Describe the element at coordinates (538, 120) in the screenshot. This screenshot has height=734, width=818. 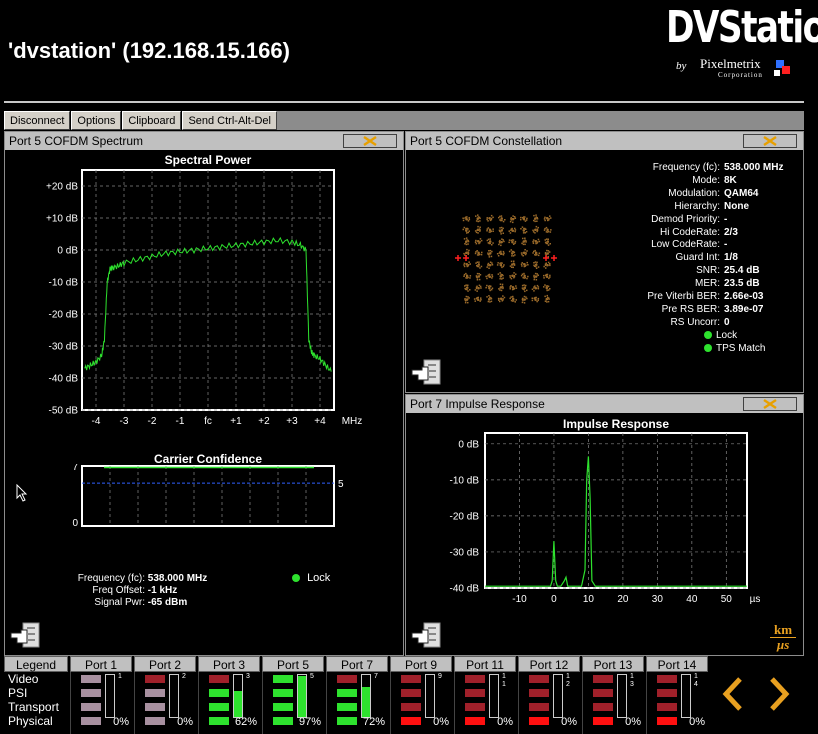
I see `toolbar-background` at that location.